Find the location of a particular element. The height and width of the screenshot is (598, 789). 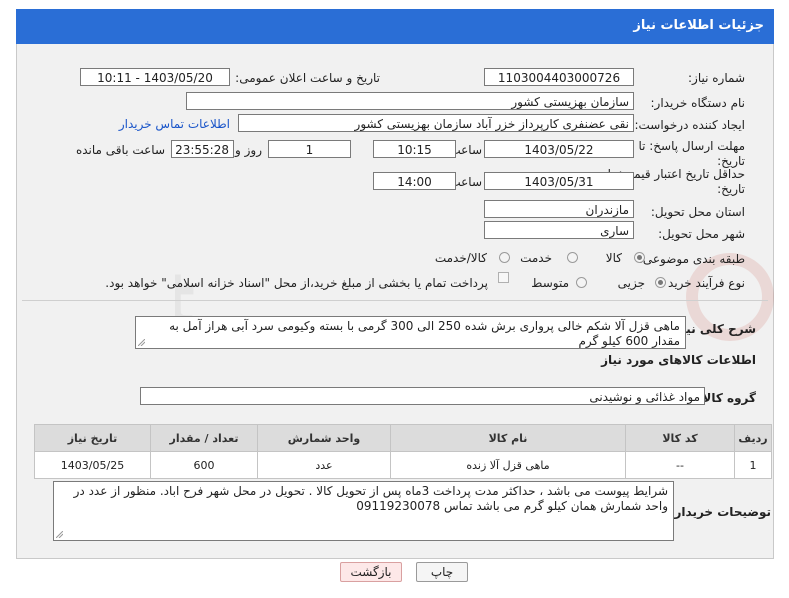

category-option-goods: کالا is located at coordinates (613, 258).